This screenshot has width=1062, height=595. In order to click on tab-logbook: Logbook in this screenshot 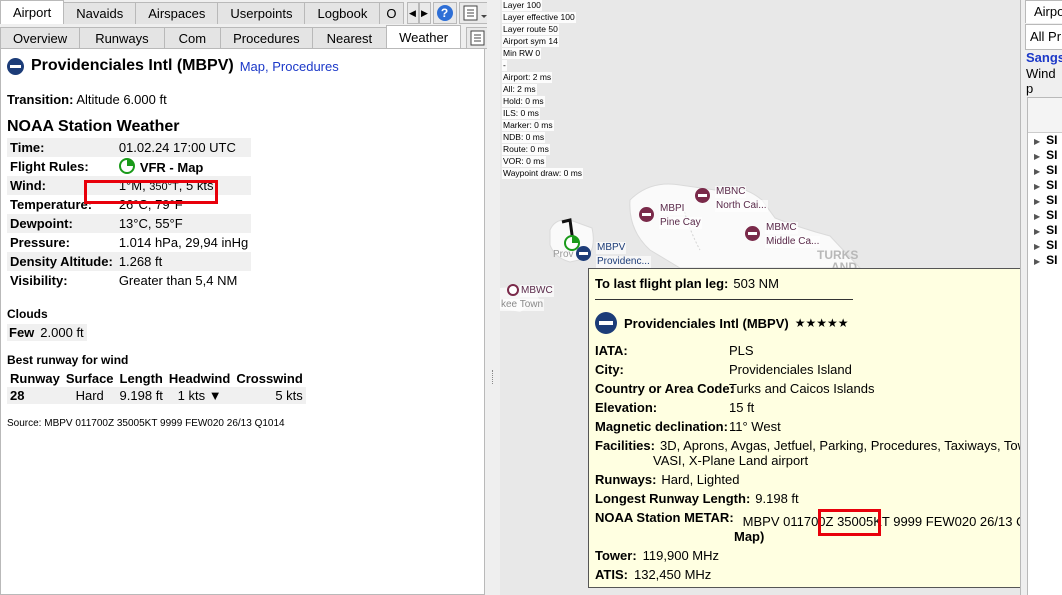, I will do `click(342, 13)`.